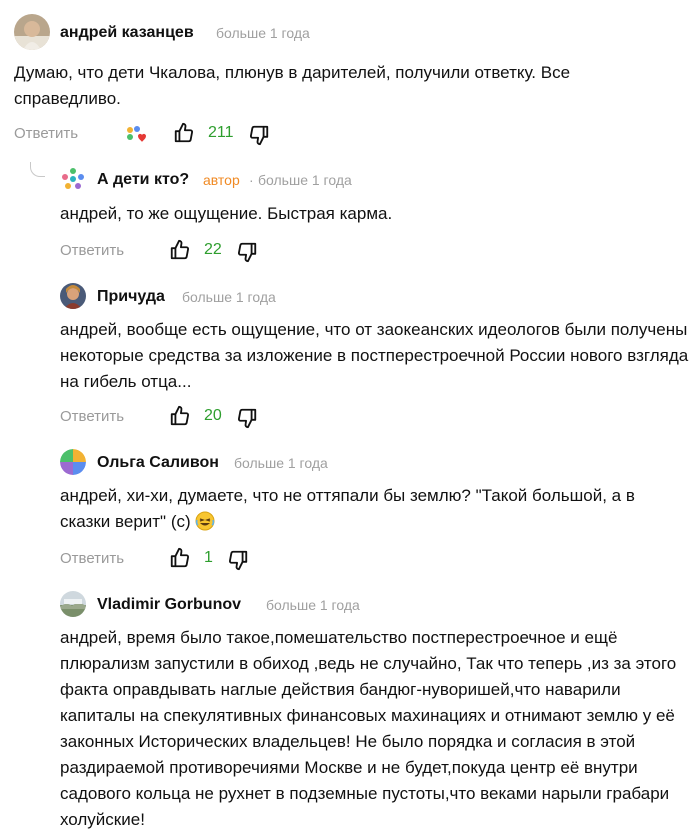  What do you see at coordinates (143, 180) in the screenshot?
I see `author-name: А дети кто?` at bounding box center [143, 180].